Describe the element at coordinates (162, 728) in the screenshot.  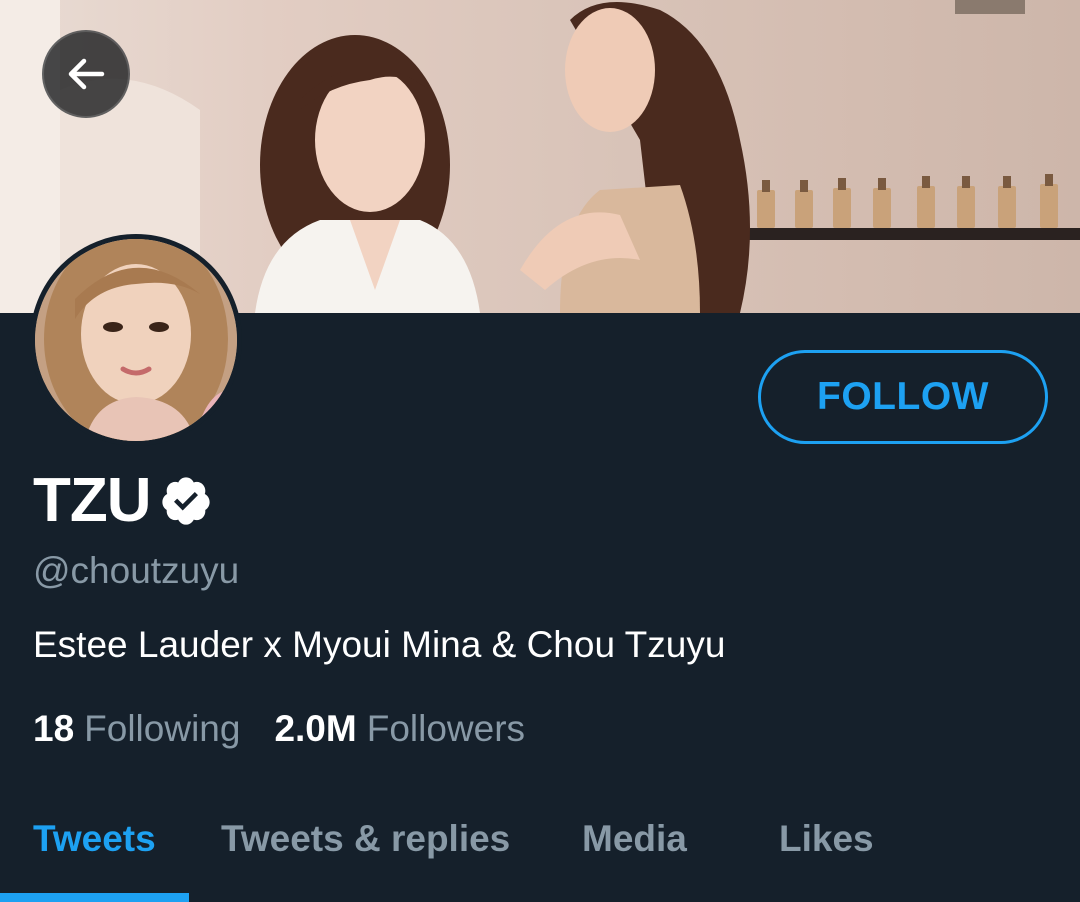
I see `following-label: Following` at that location.